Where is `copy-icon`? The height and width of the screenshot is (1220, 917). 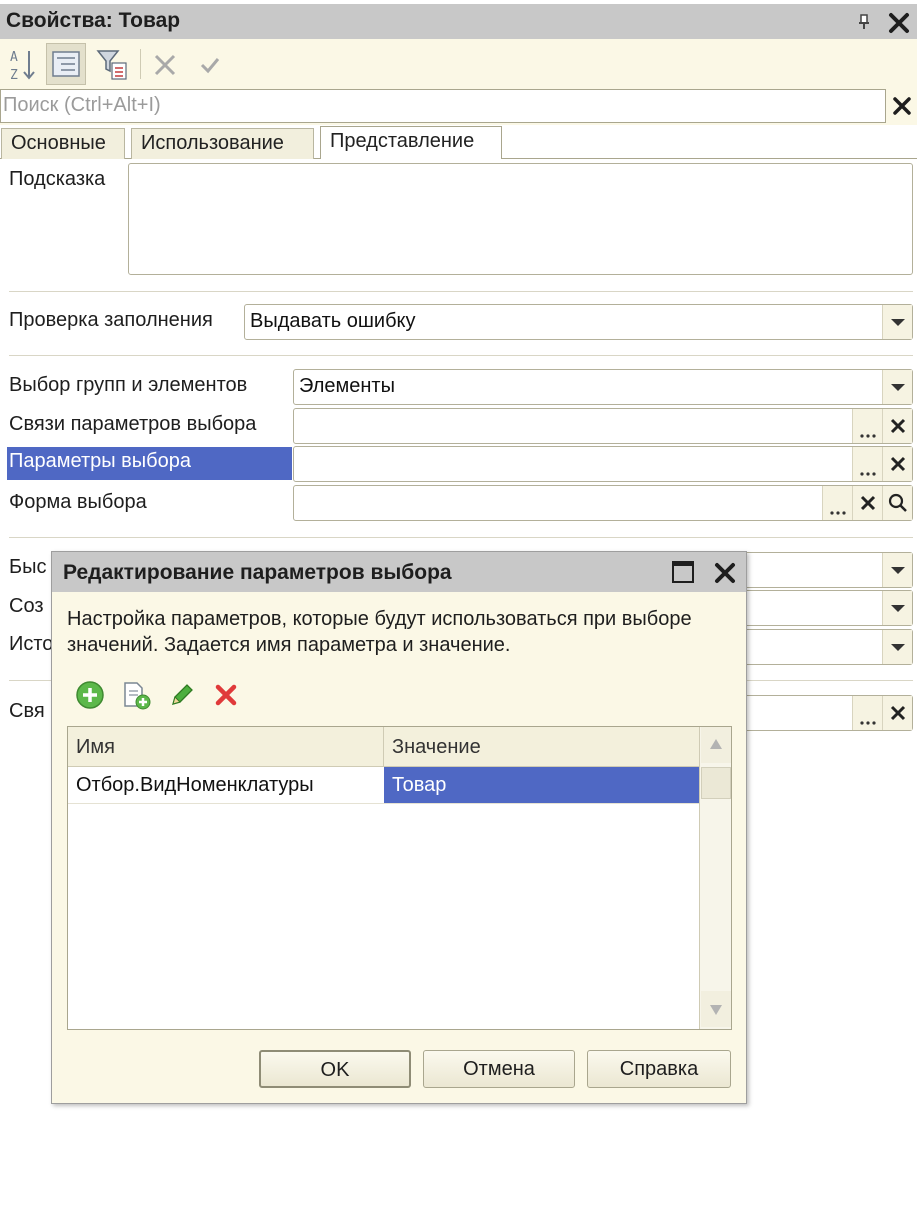
copy-icon is located at coordinates (136, 695).